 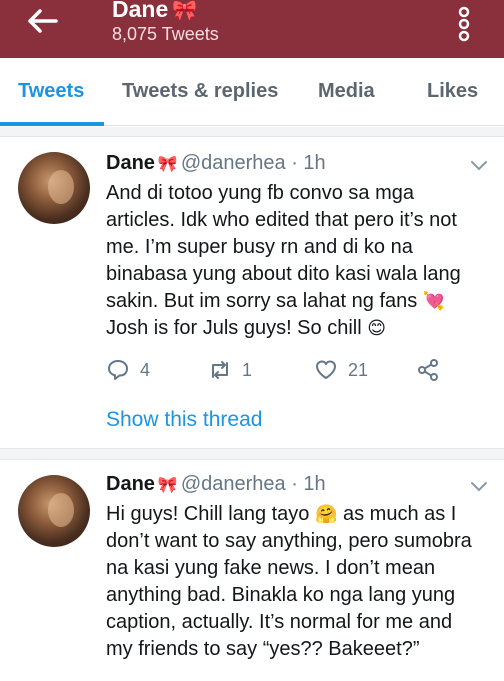 I want to click on tweet-actions: 4 1 21, so click(x=296, y=371).